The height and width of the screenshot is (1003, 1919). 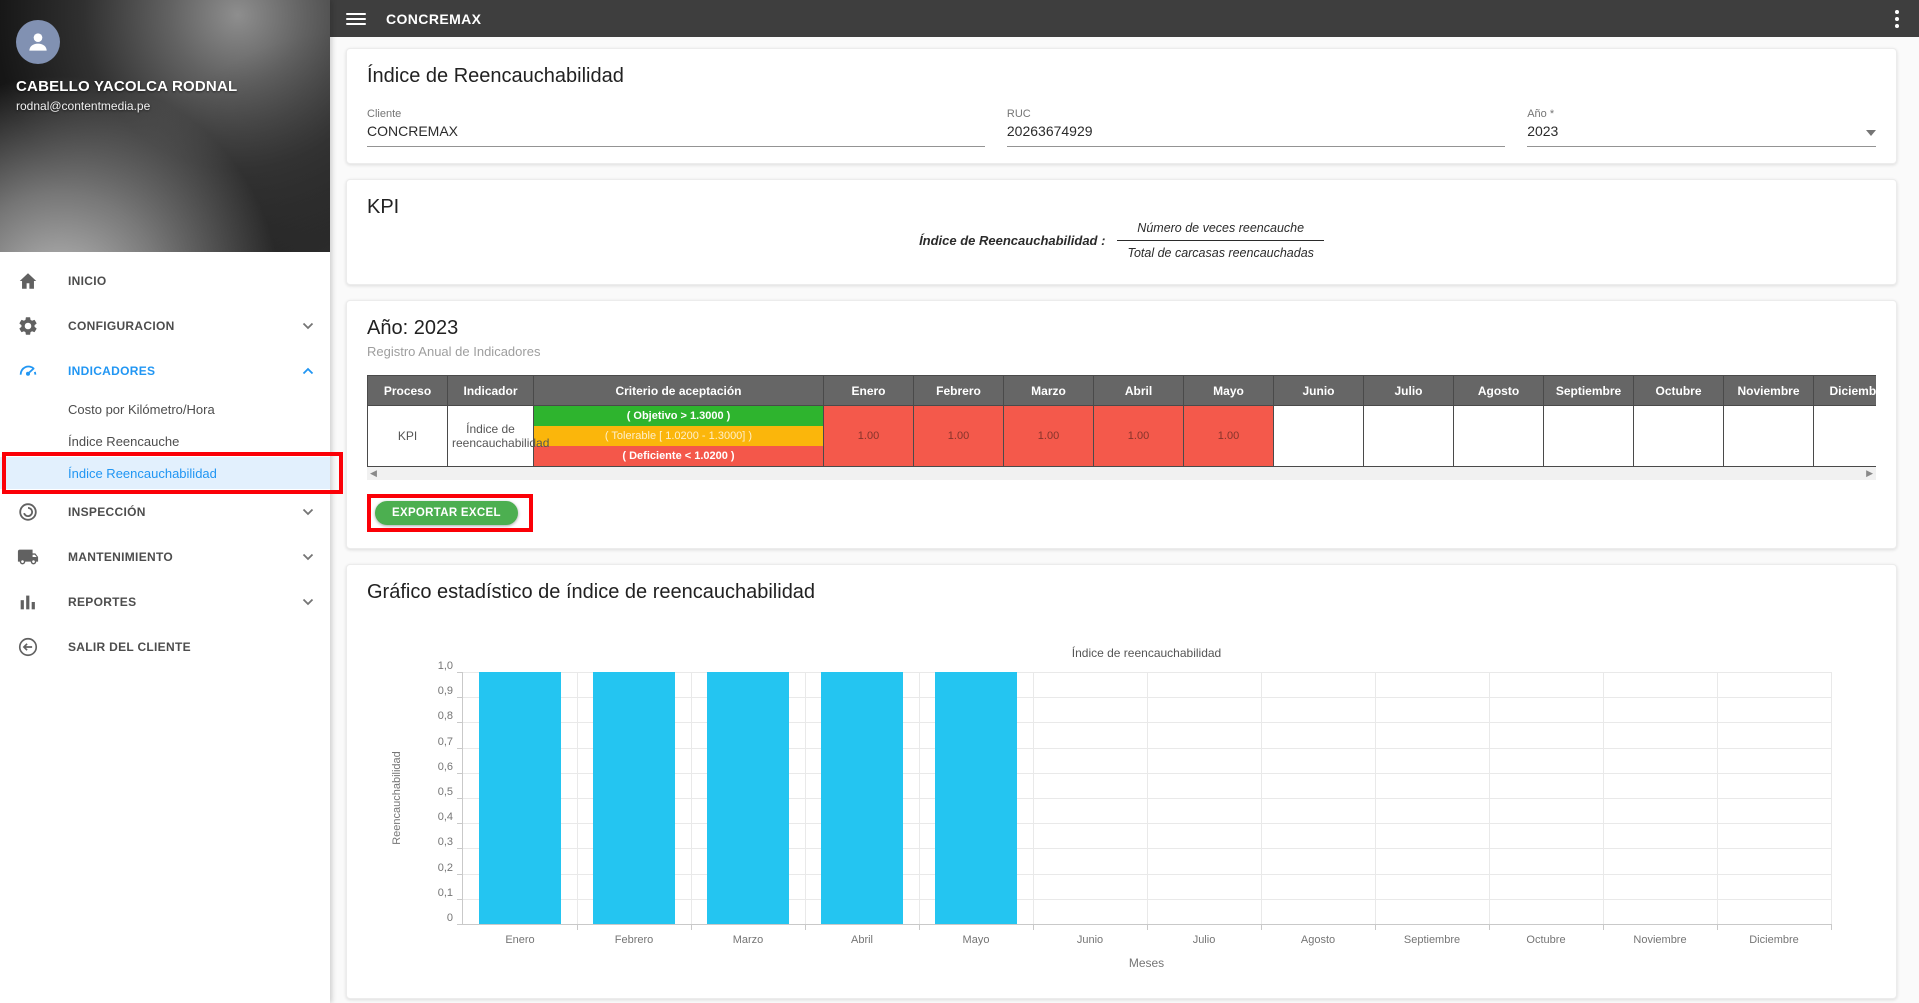 What do you see at coordinates (1678, 390) in the screenshot?
I see `column-header-octubre: Octubre` at bounding box center [1678, 390].